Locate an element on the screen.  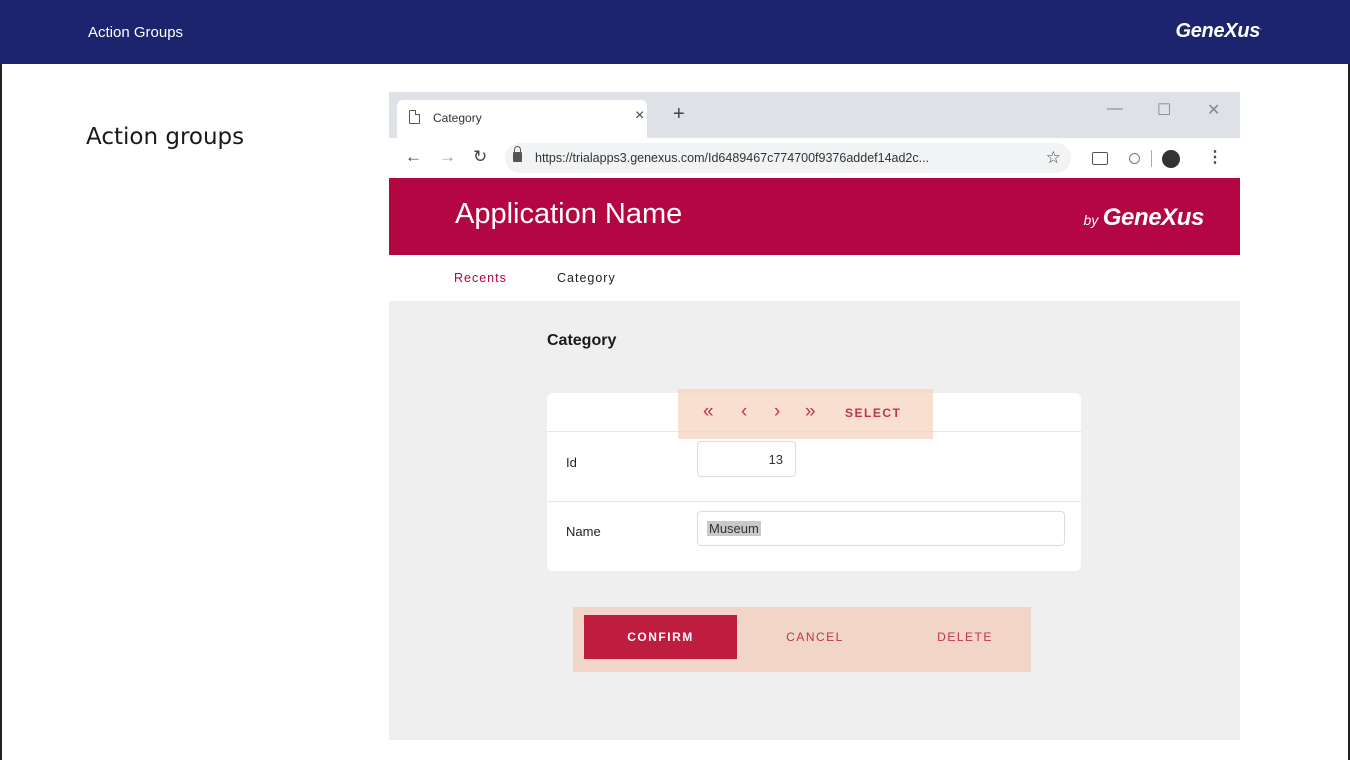
toolbar-divider is located at coordinates (1151, 158).